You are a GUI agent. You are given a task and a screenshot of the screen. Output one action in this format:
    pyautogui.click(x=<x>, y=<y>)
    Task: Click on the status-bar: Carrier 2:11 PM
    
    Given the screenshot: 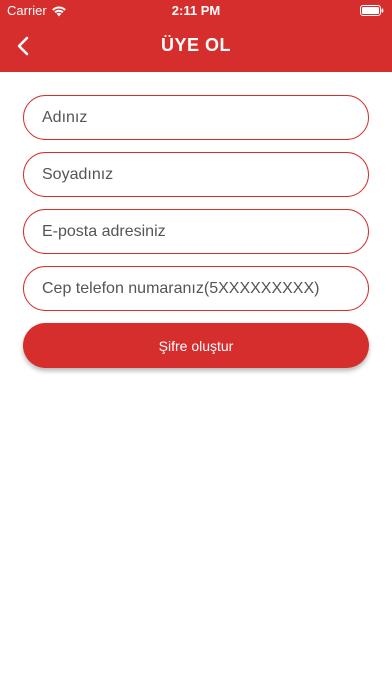 What is the action you would take?
    pyautogui.click(x=196, y=11)
    